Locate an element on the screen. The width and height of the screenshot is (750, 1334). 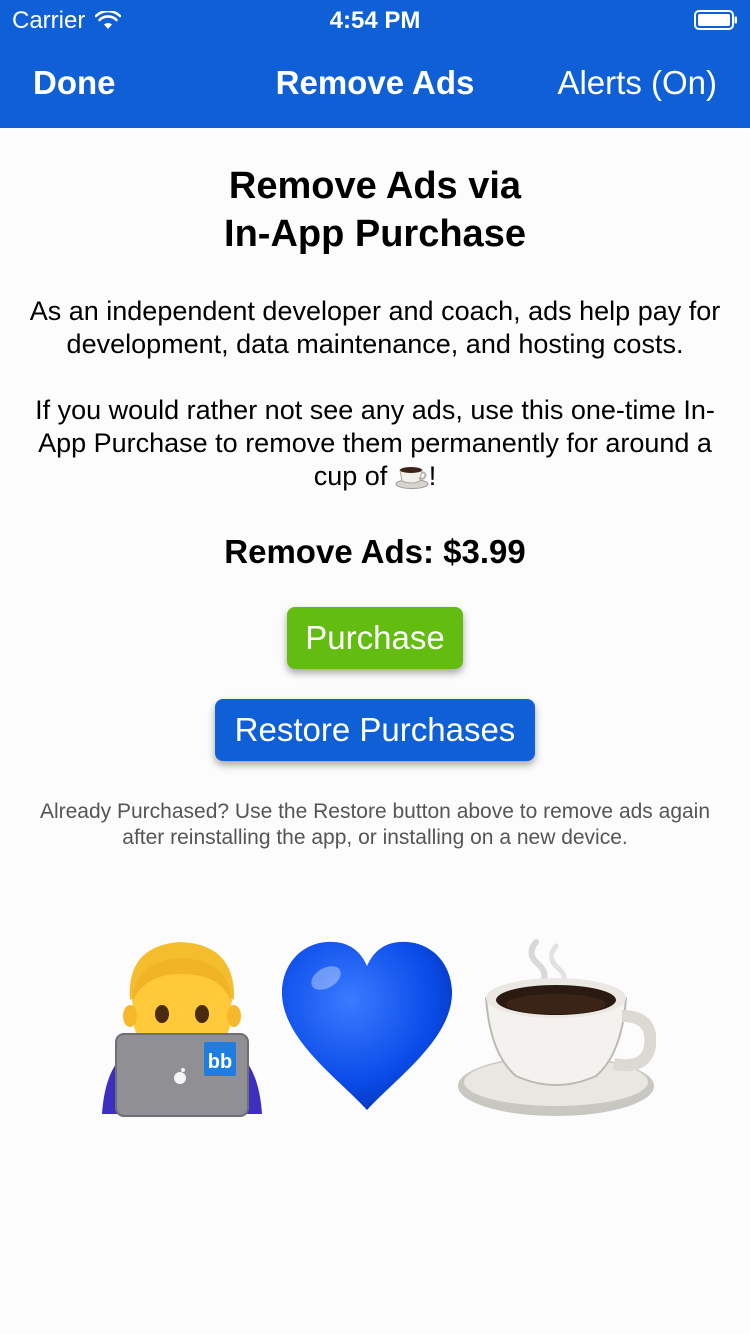
purchase-button: Purchase is located at coordinates (375, 638).